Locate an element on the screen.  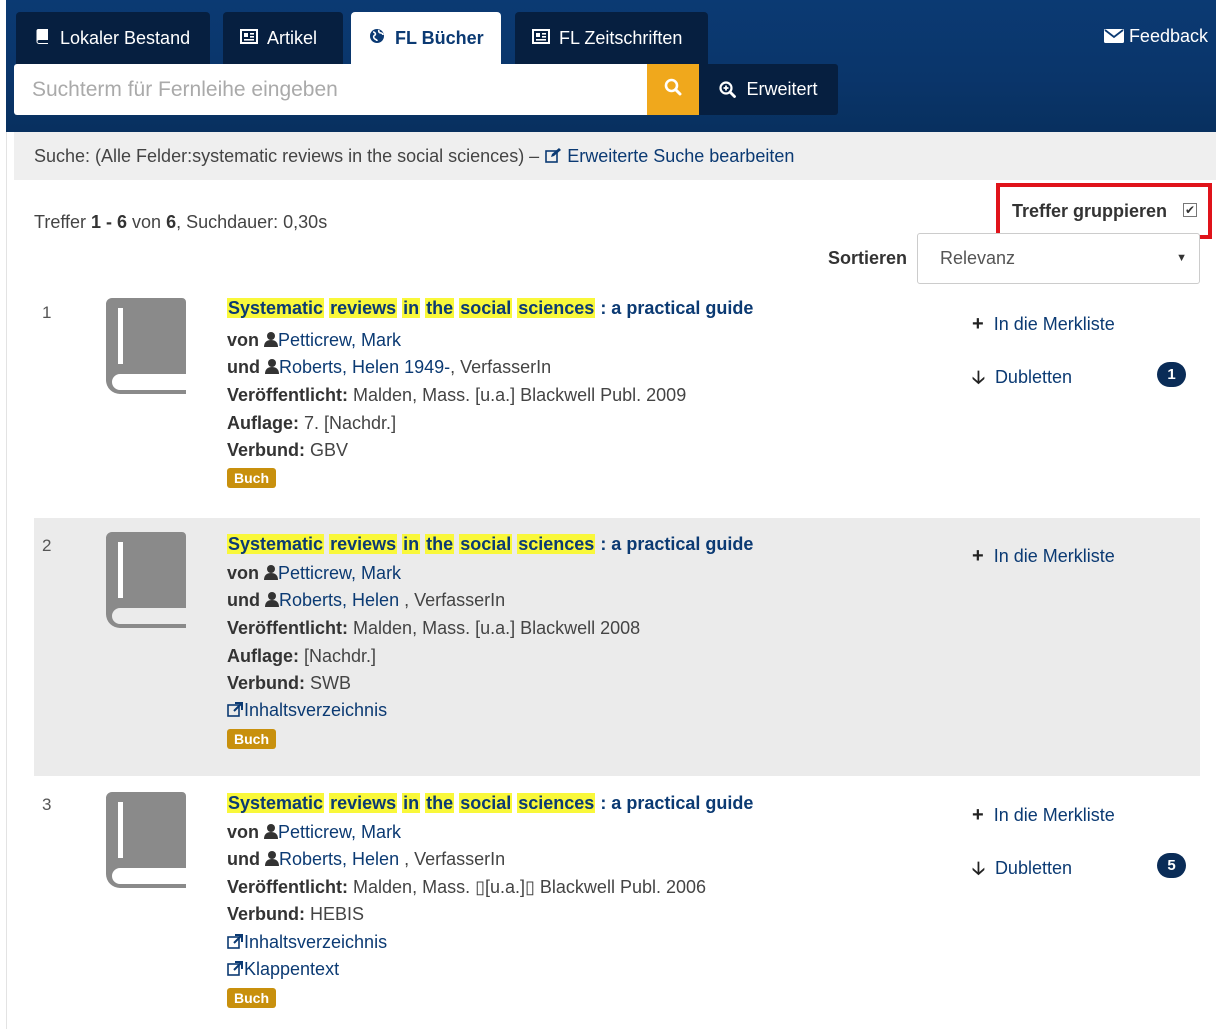
title-word: in is located at coordinates (411, 803).